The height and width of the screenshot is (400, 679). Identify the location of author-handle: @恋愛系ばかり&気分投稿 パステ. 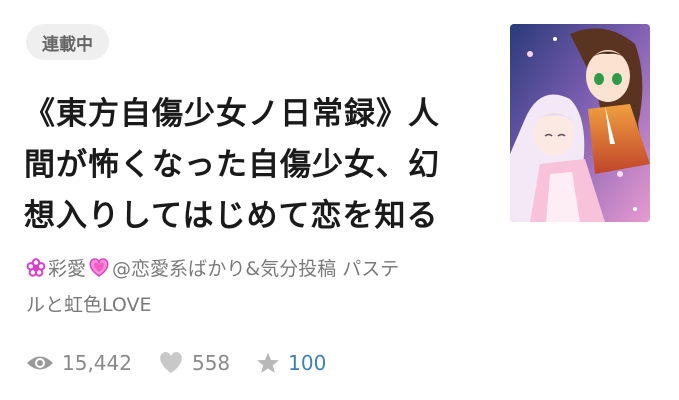
(256, 269).